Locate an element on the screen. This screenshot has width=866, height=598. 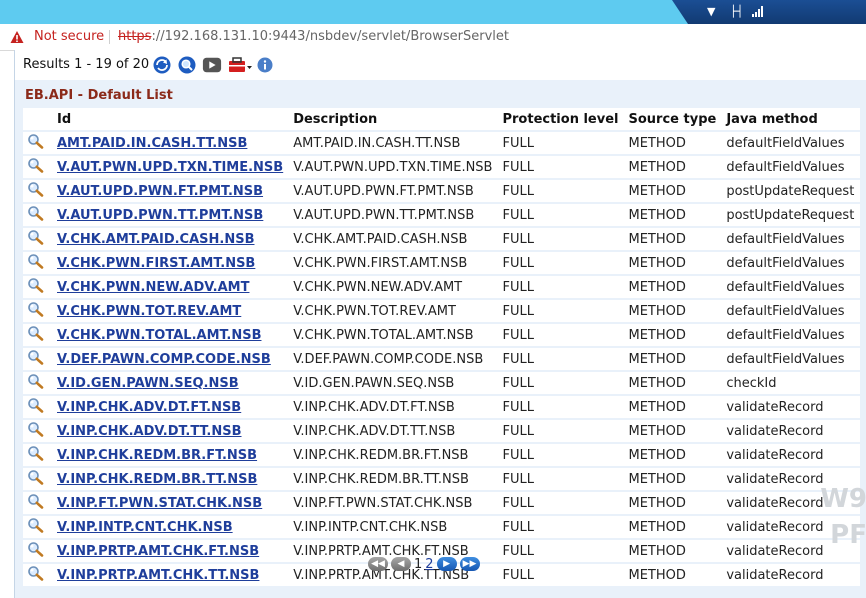
refresh-icon is located at coordinates (162, 65).